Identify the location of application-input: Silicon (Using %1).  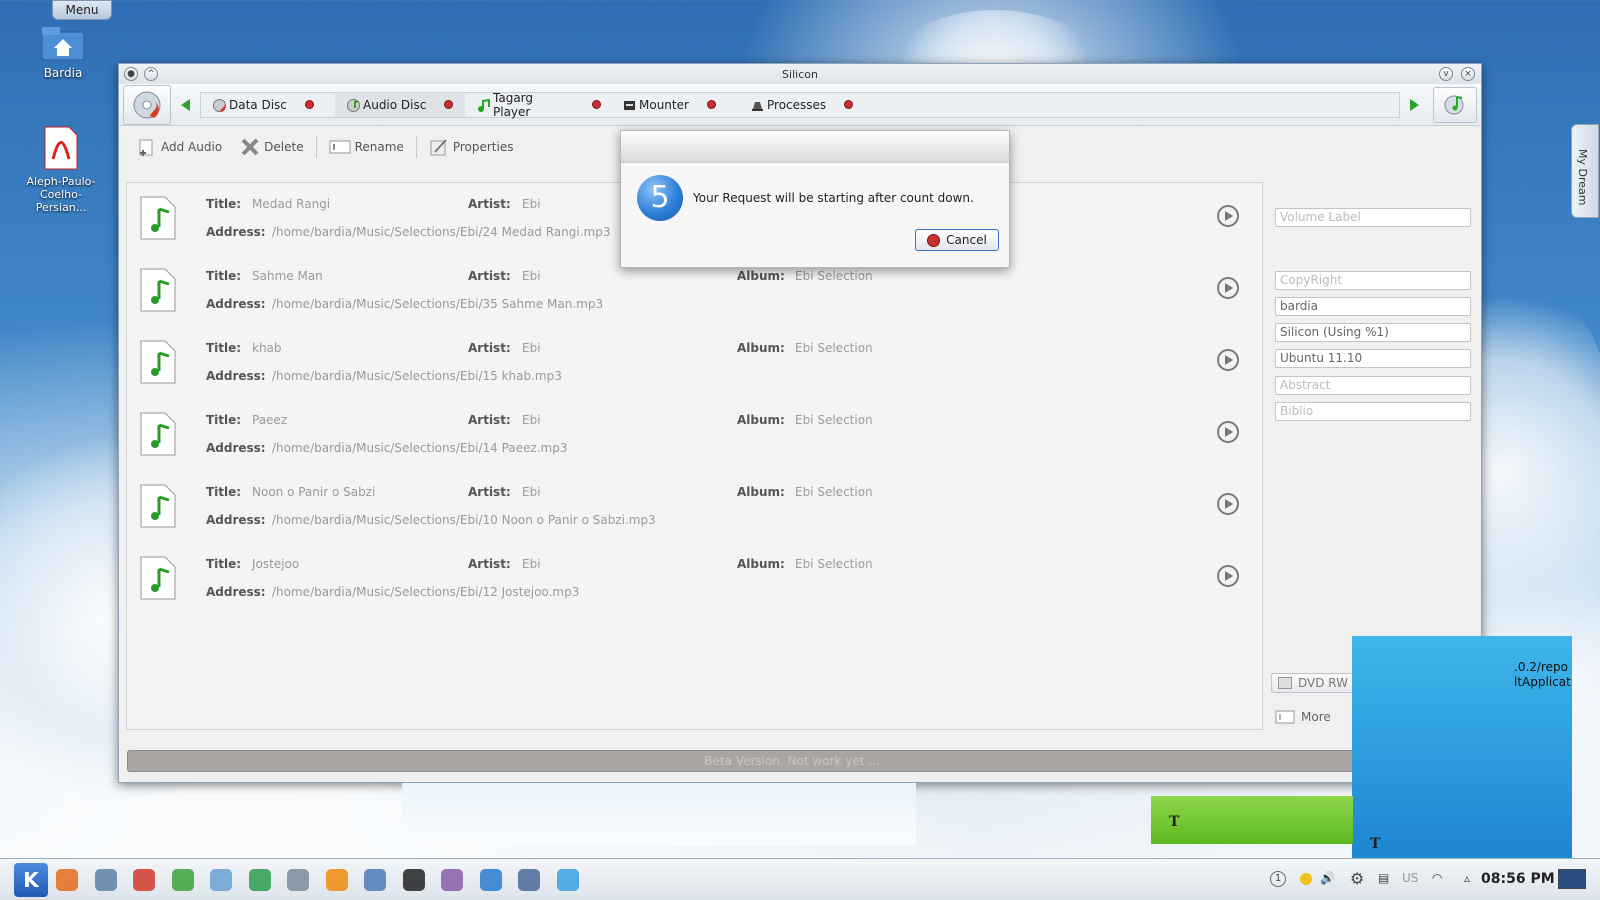
(1373, 332).